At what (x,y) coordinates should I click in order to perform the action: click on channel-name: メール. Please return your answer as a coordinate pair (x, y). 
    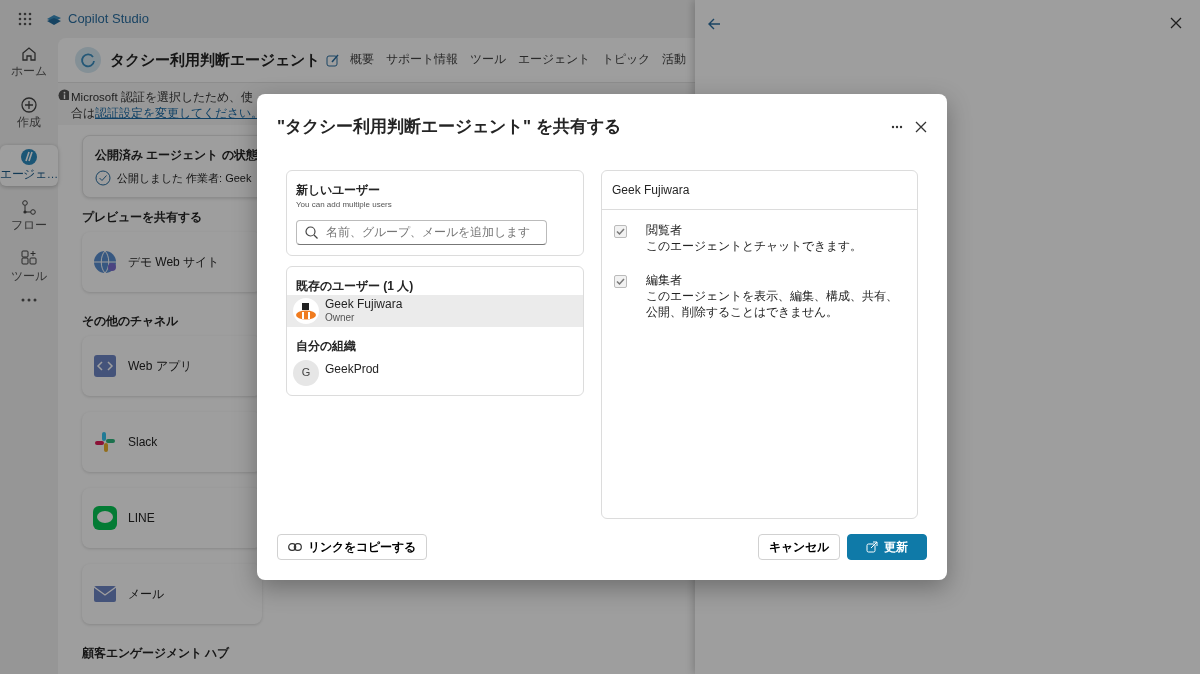
    Looking at the image, I should click on (146, 594).